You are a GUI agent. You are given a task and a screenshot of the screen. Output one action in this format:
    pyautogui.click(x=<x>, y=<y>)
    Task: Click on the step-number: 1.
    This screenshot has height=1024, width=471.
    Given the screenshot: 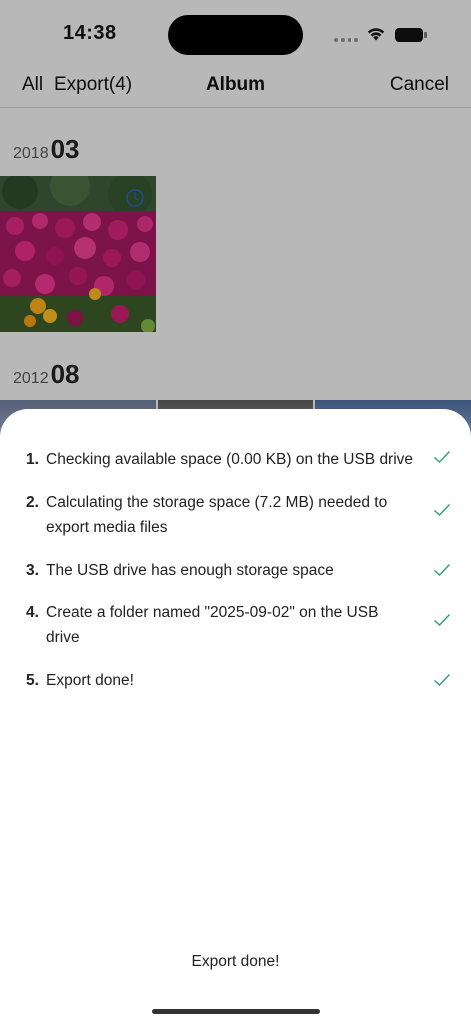 What is the action you would take?
    pyautogui.click(x=32, y=459)
    